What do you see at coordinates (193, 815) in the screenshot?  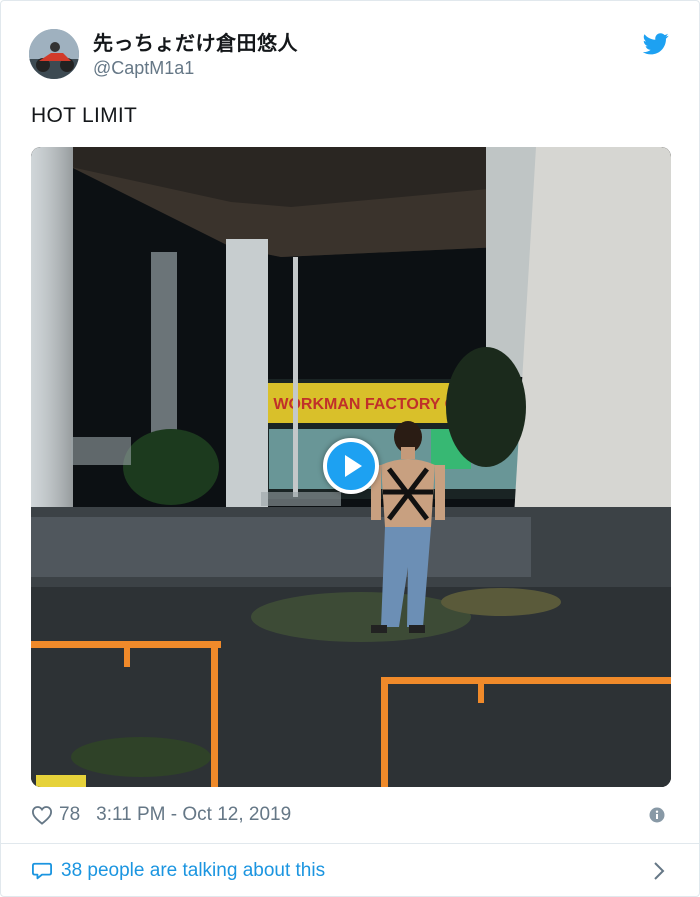 I see `tweet-timestamp: 3:11 PM - Oct 12, 2019` at bounding box center [193, 815].